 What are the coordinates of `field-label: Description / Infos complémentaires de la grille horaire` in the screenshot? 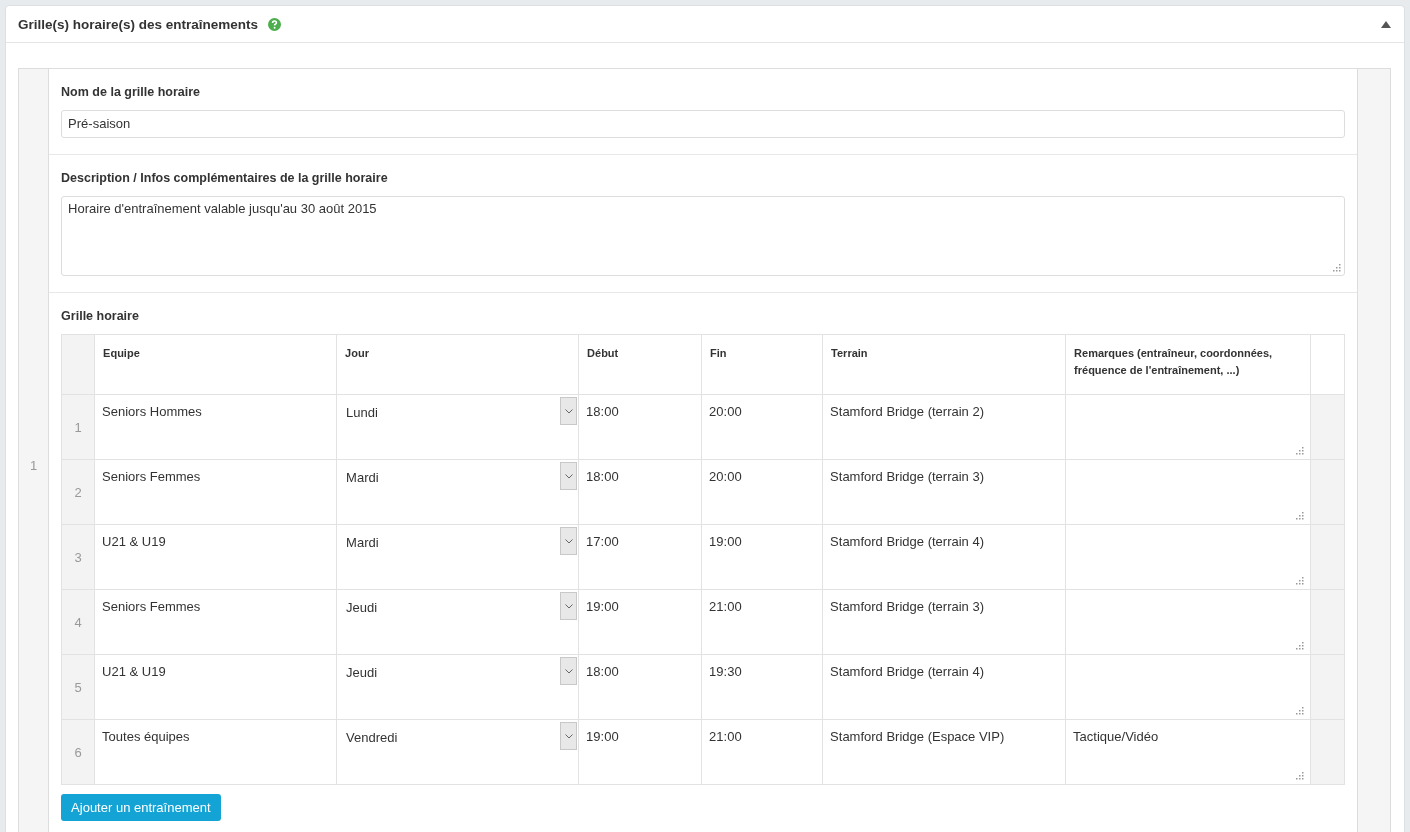 It's located at (225, 178).